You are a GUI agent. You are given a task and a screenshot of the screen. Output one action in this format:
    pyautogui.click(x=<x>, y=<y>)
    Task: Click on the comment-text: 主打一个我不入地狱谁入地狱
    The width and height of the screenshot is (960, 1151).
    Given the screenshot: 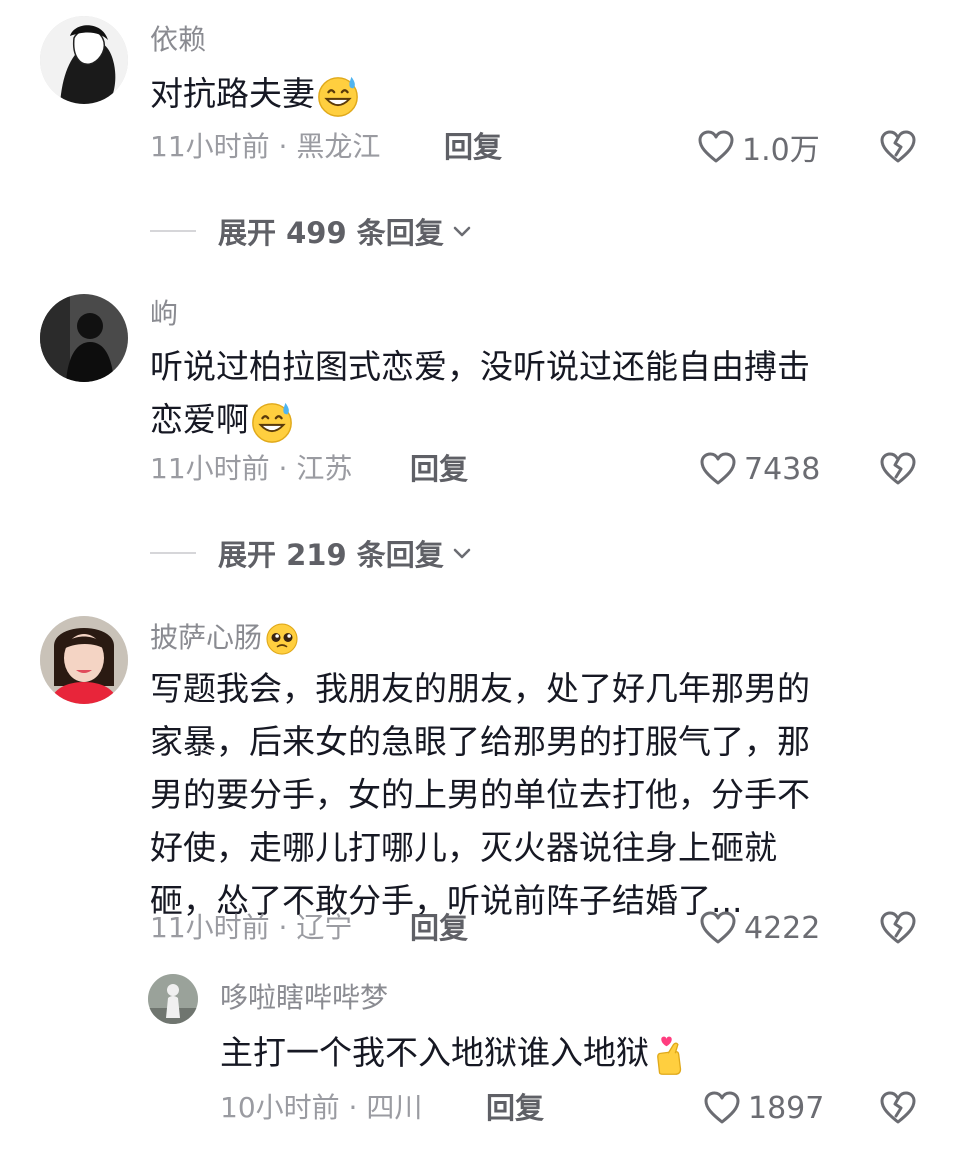 What is the action you would take?
    pyautogui.click(x=570, y=1052)
    